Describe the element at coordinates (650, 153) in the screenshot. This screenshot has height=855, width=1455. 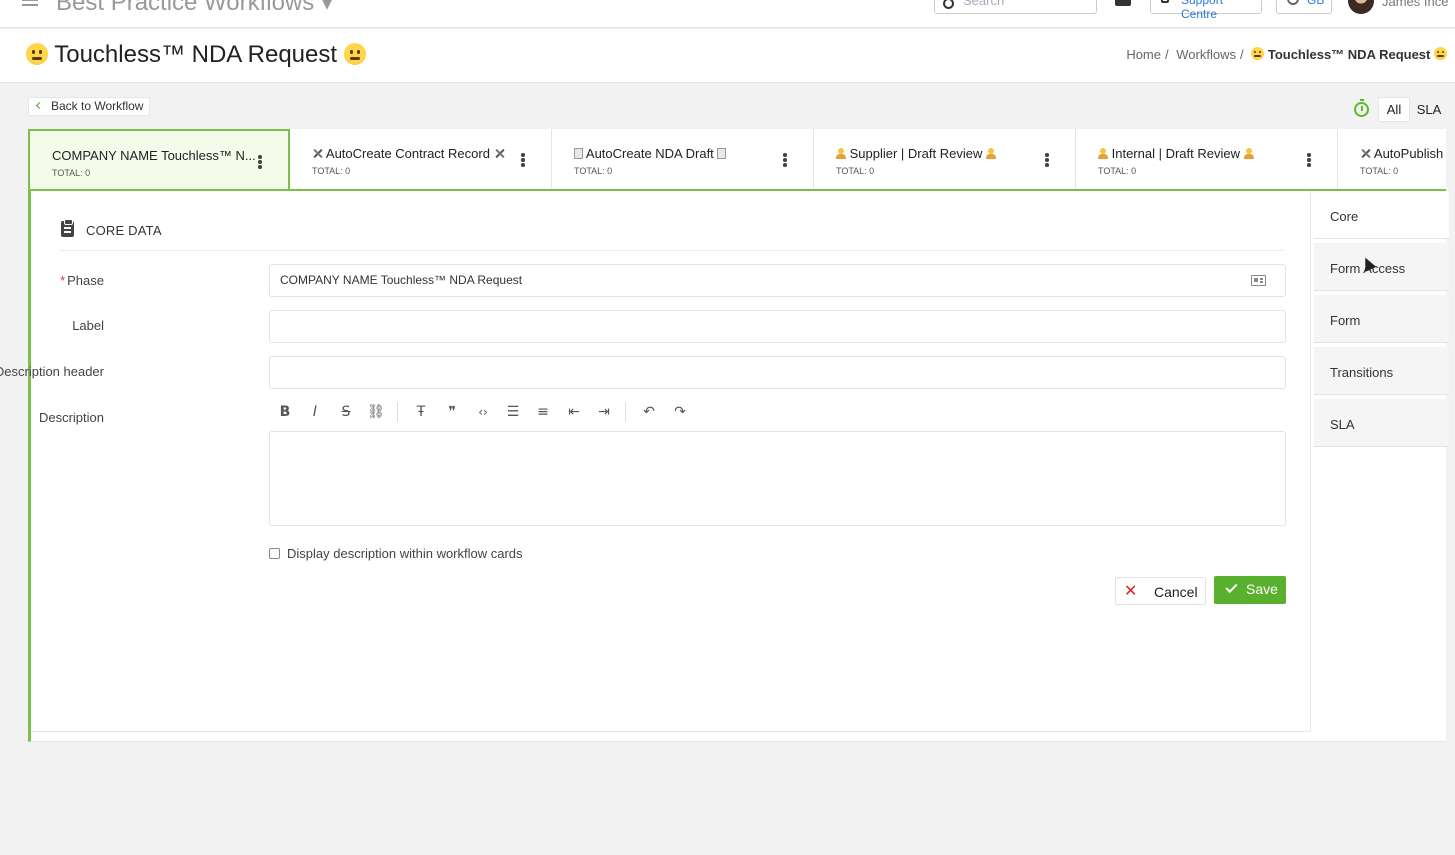
I see `phase-tab-name: AutoCreate NDA Draft` at that location.